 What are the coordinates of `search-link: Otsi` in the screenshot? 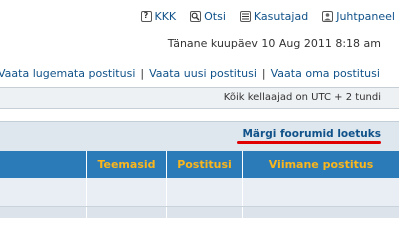 It's located at (208, 16).